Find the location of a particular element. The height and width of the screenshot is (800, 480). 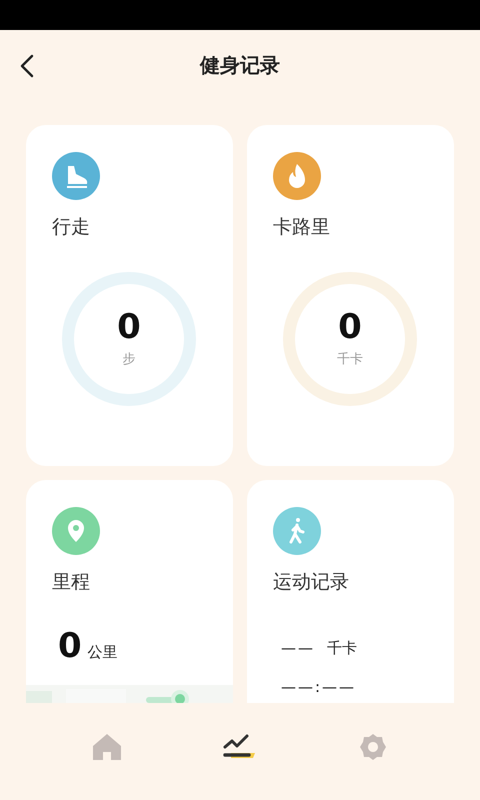

stat-card: 里程 0 公里 is located at coordinates (129, 591).